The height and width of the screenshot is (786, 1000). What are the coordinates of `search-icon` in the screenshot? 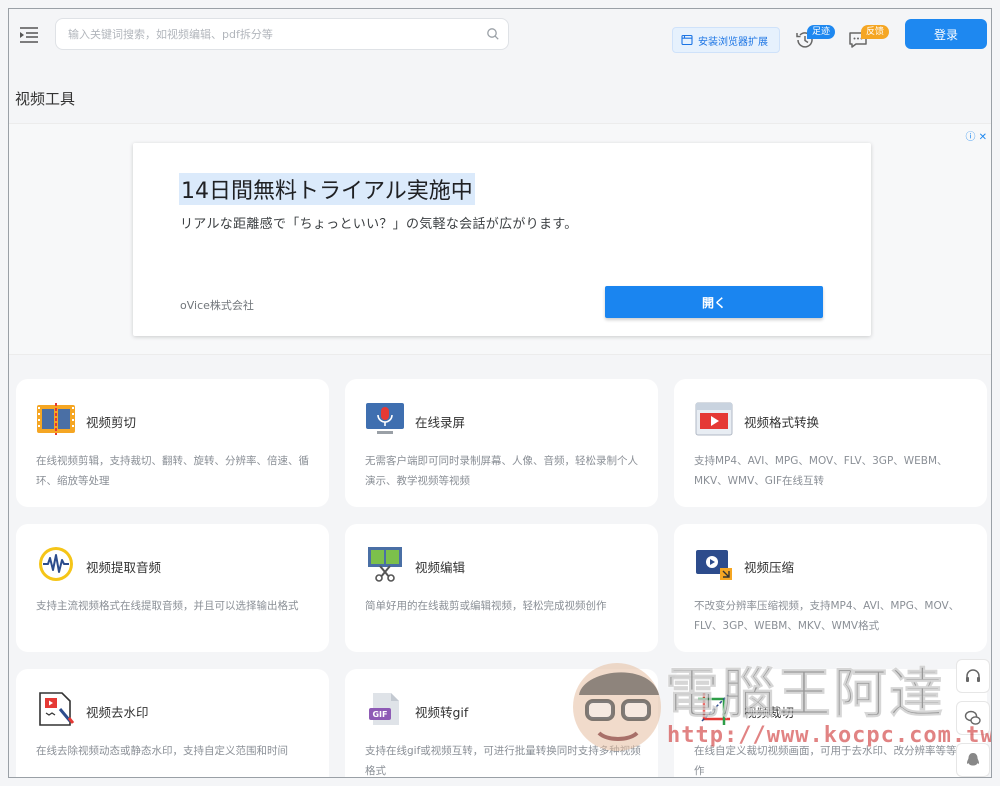 It's located at (493, 34).